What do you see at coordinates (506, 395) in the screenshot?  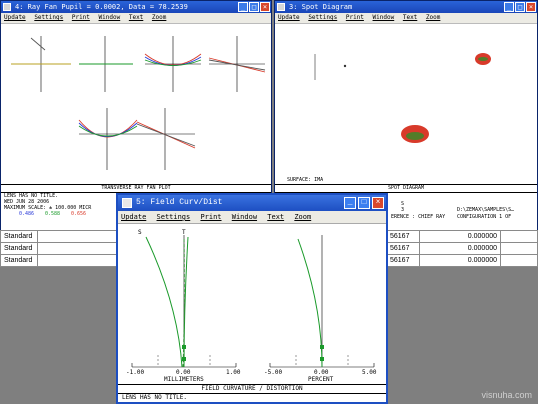 I see `watermark-text: visnuha.com` at bounding box center [506, 395].